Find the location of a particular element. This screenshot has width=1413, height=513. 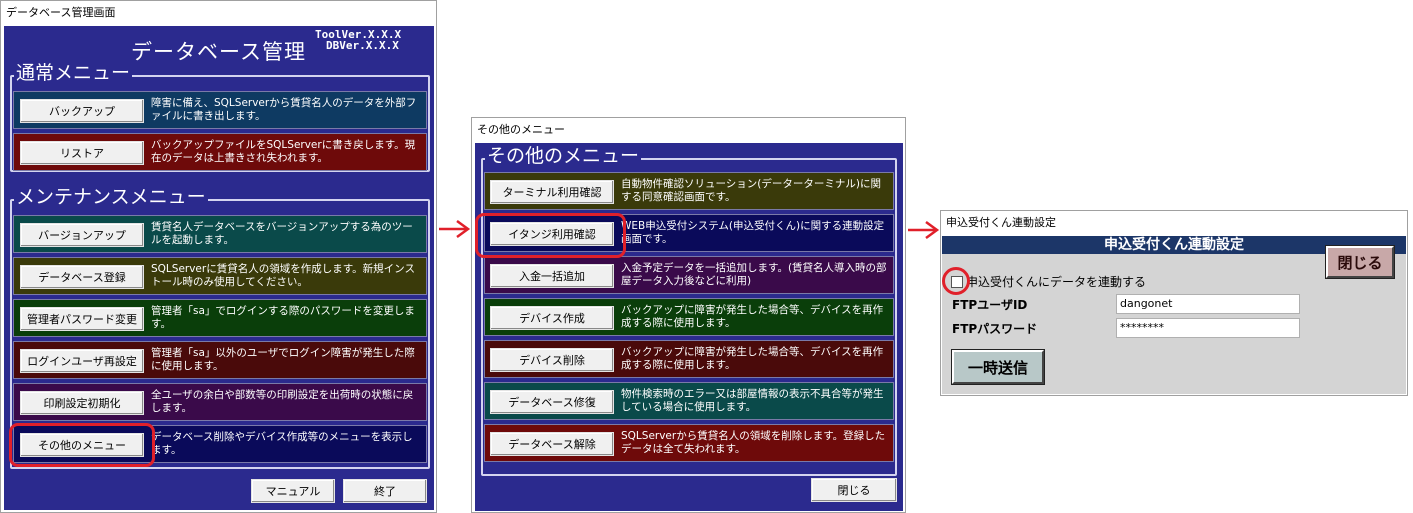

send-now-button: 一時送信 is located at coordinates (998, 367).